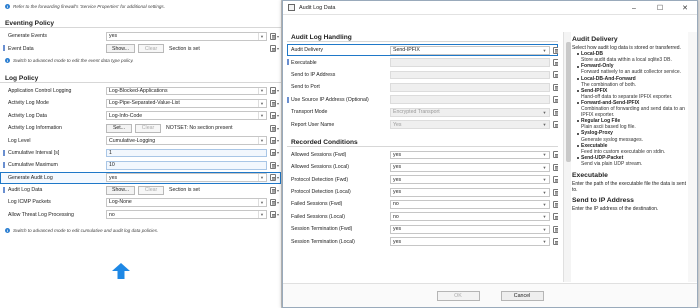  What do you see at coordinates (186, 91) in the screenshot?
I see `log-policy-select: Log-Blocked-Applications ▼` at bounding box center [186, 91].